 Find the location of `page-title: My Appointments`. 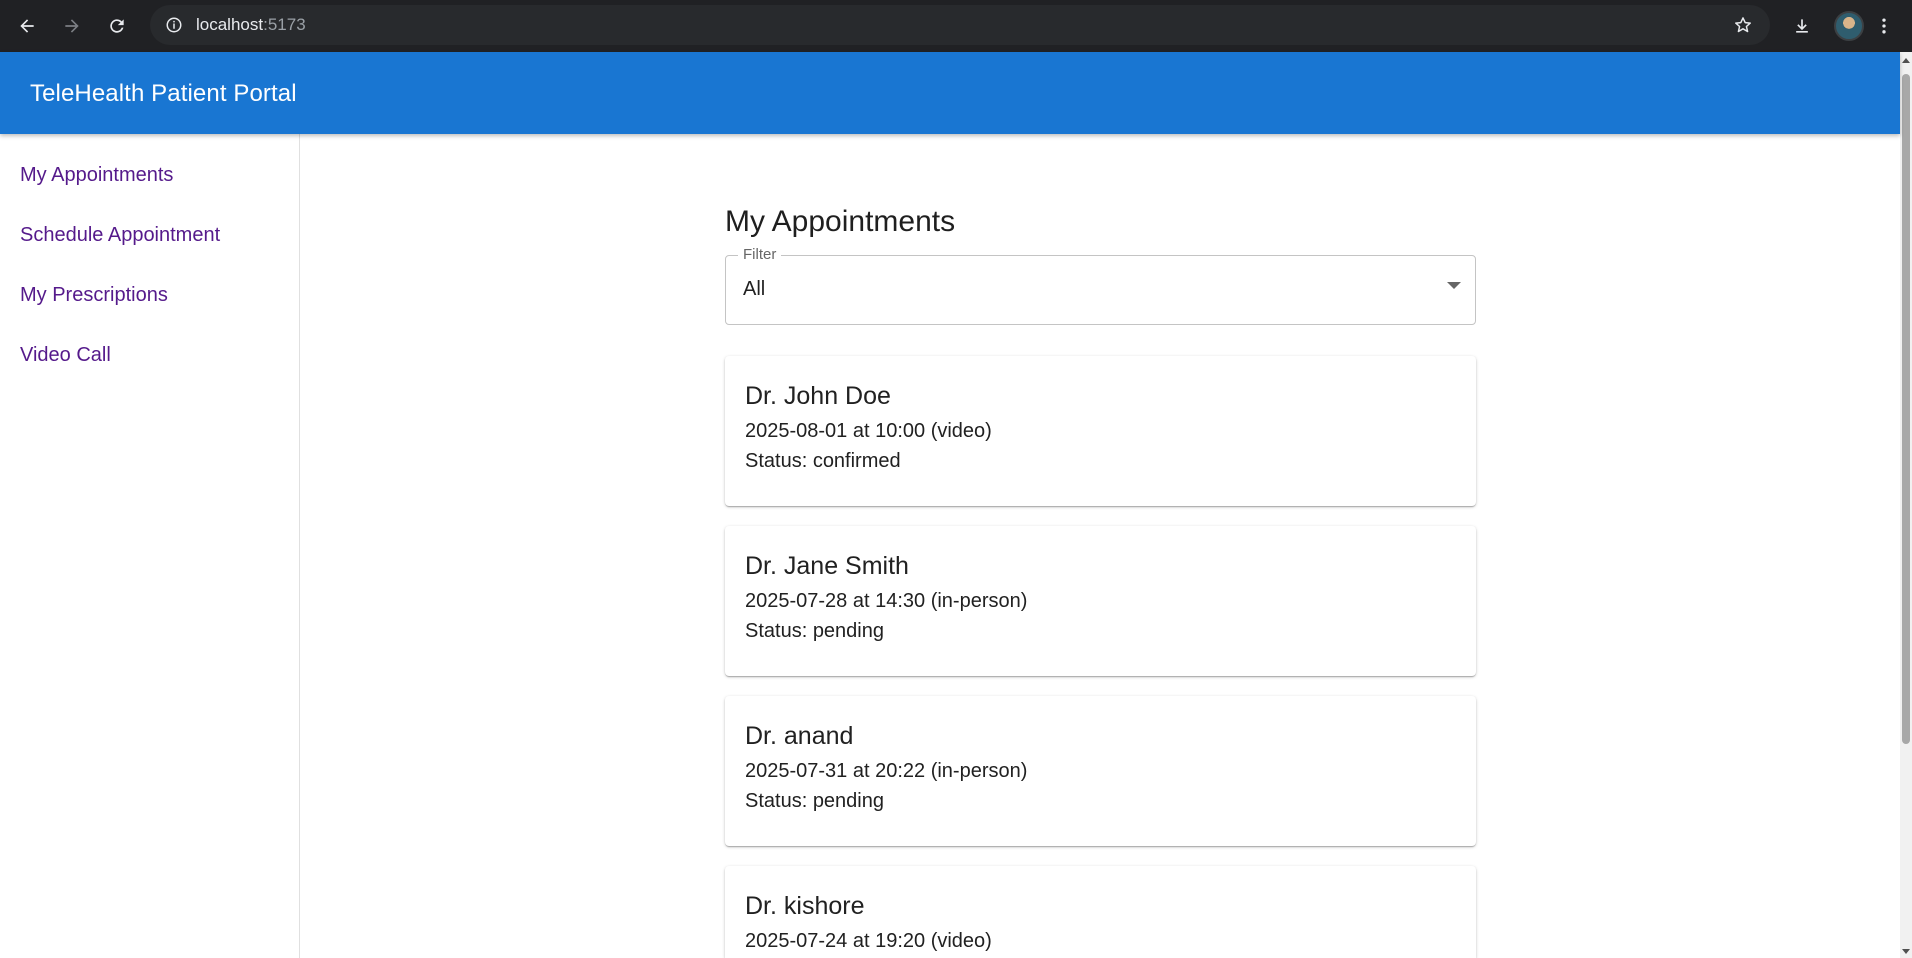

page-title: My Appointments is located at coordinates (840, 221).